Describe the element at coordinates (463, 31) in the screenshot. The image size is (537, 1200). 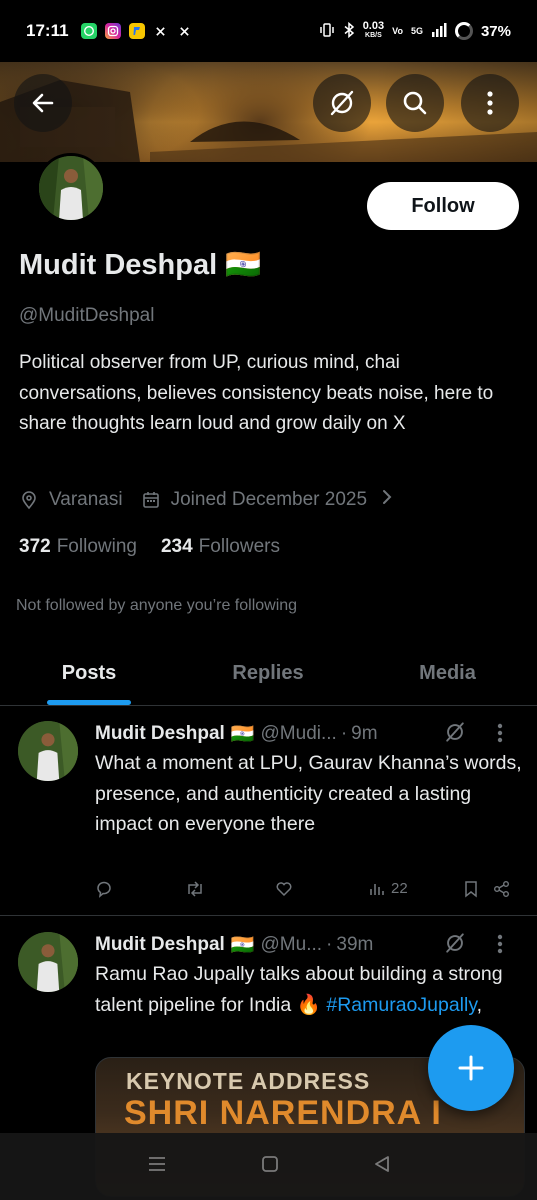
I see `battery-icon` at that location.